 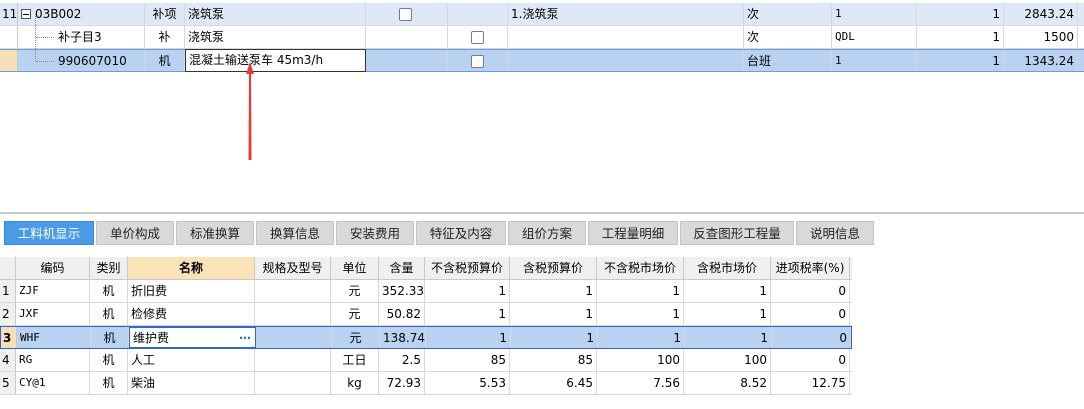 I want to click on item-price: 1500, so click(x=1041, y=37).